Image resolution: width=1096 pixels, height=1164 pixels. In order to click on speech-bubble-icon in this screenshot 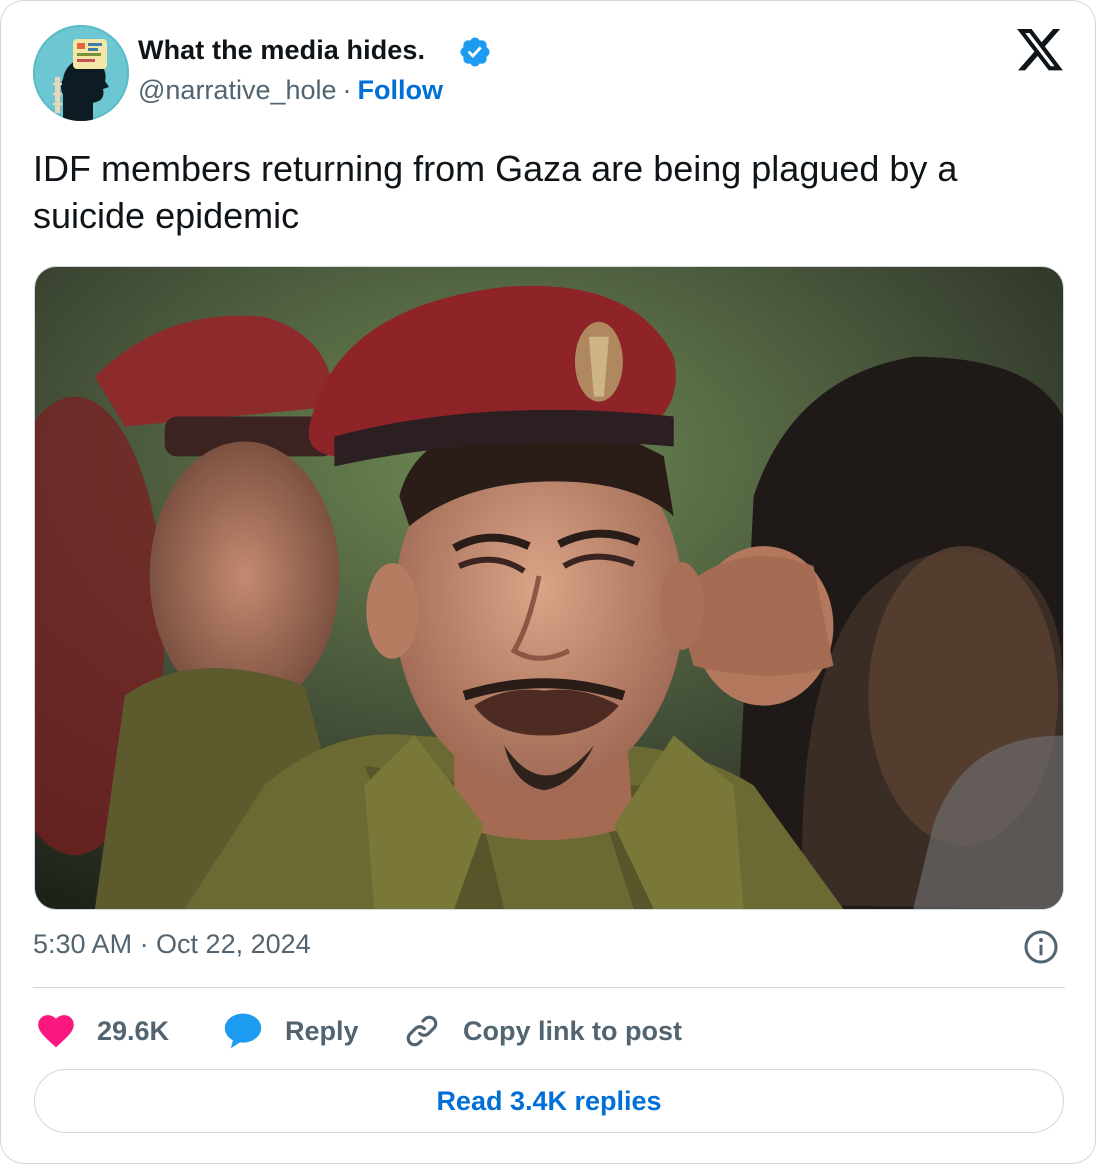, I will do `click(243, 1031)`.